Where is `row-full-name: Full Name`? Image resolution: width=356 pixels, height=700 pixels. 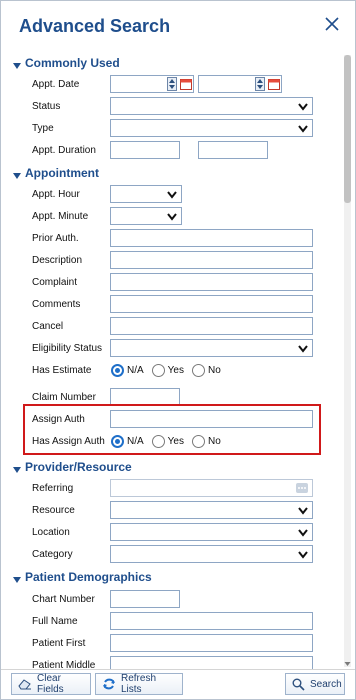 row-full-name: Full Name is located at coordinates (171, 622).